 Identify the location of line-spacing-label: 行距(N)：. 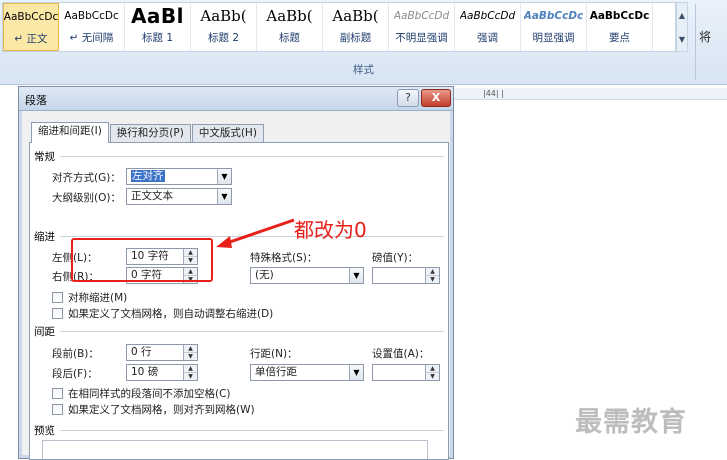
(274, 354).